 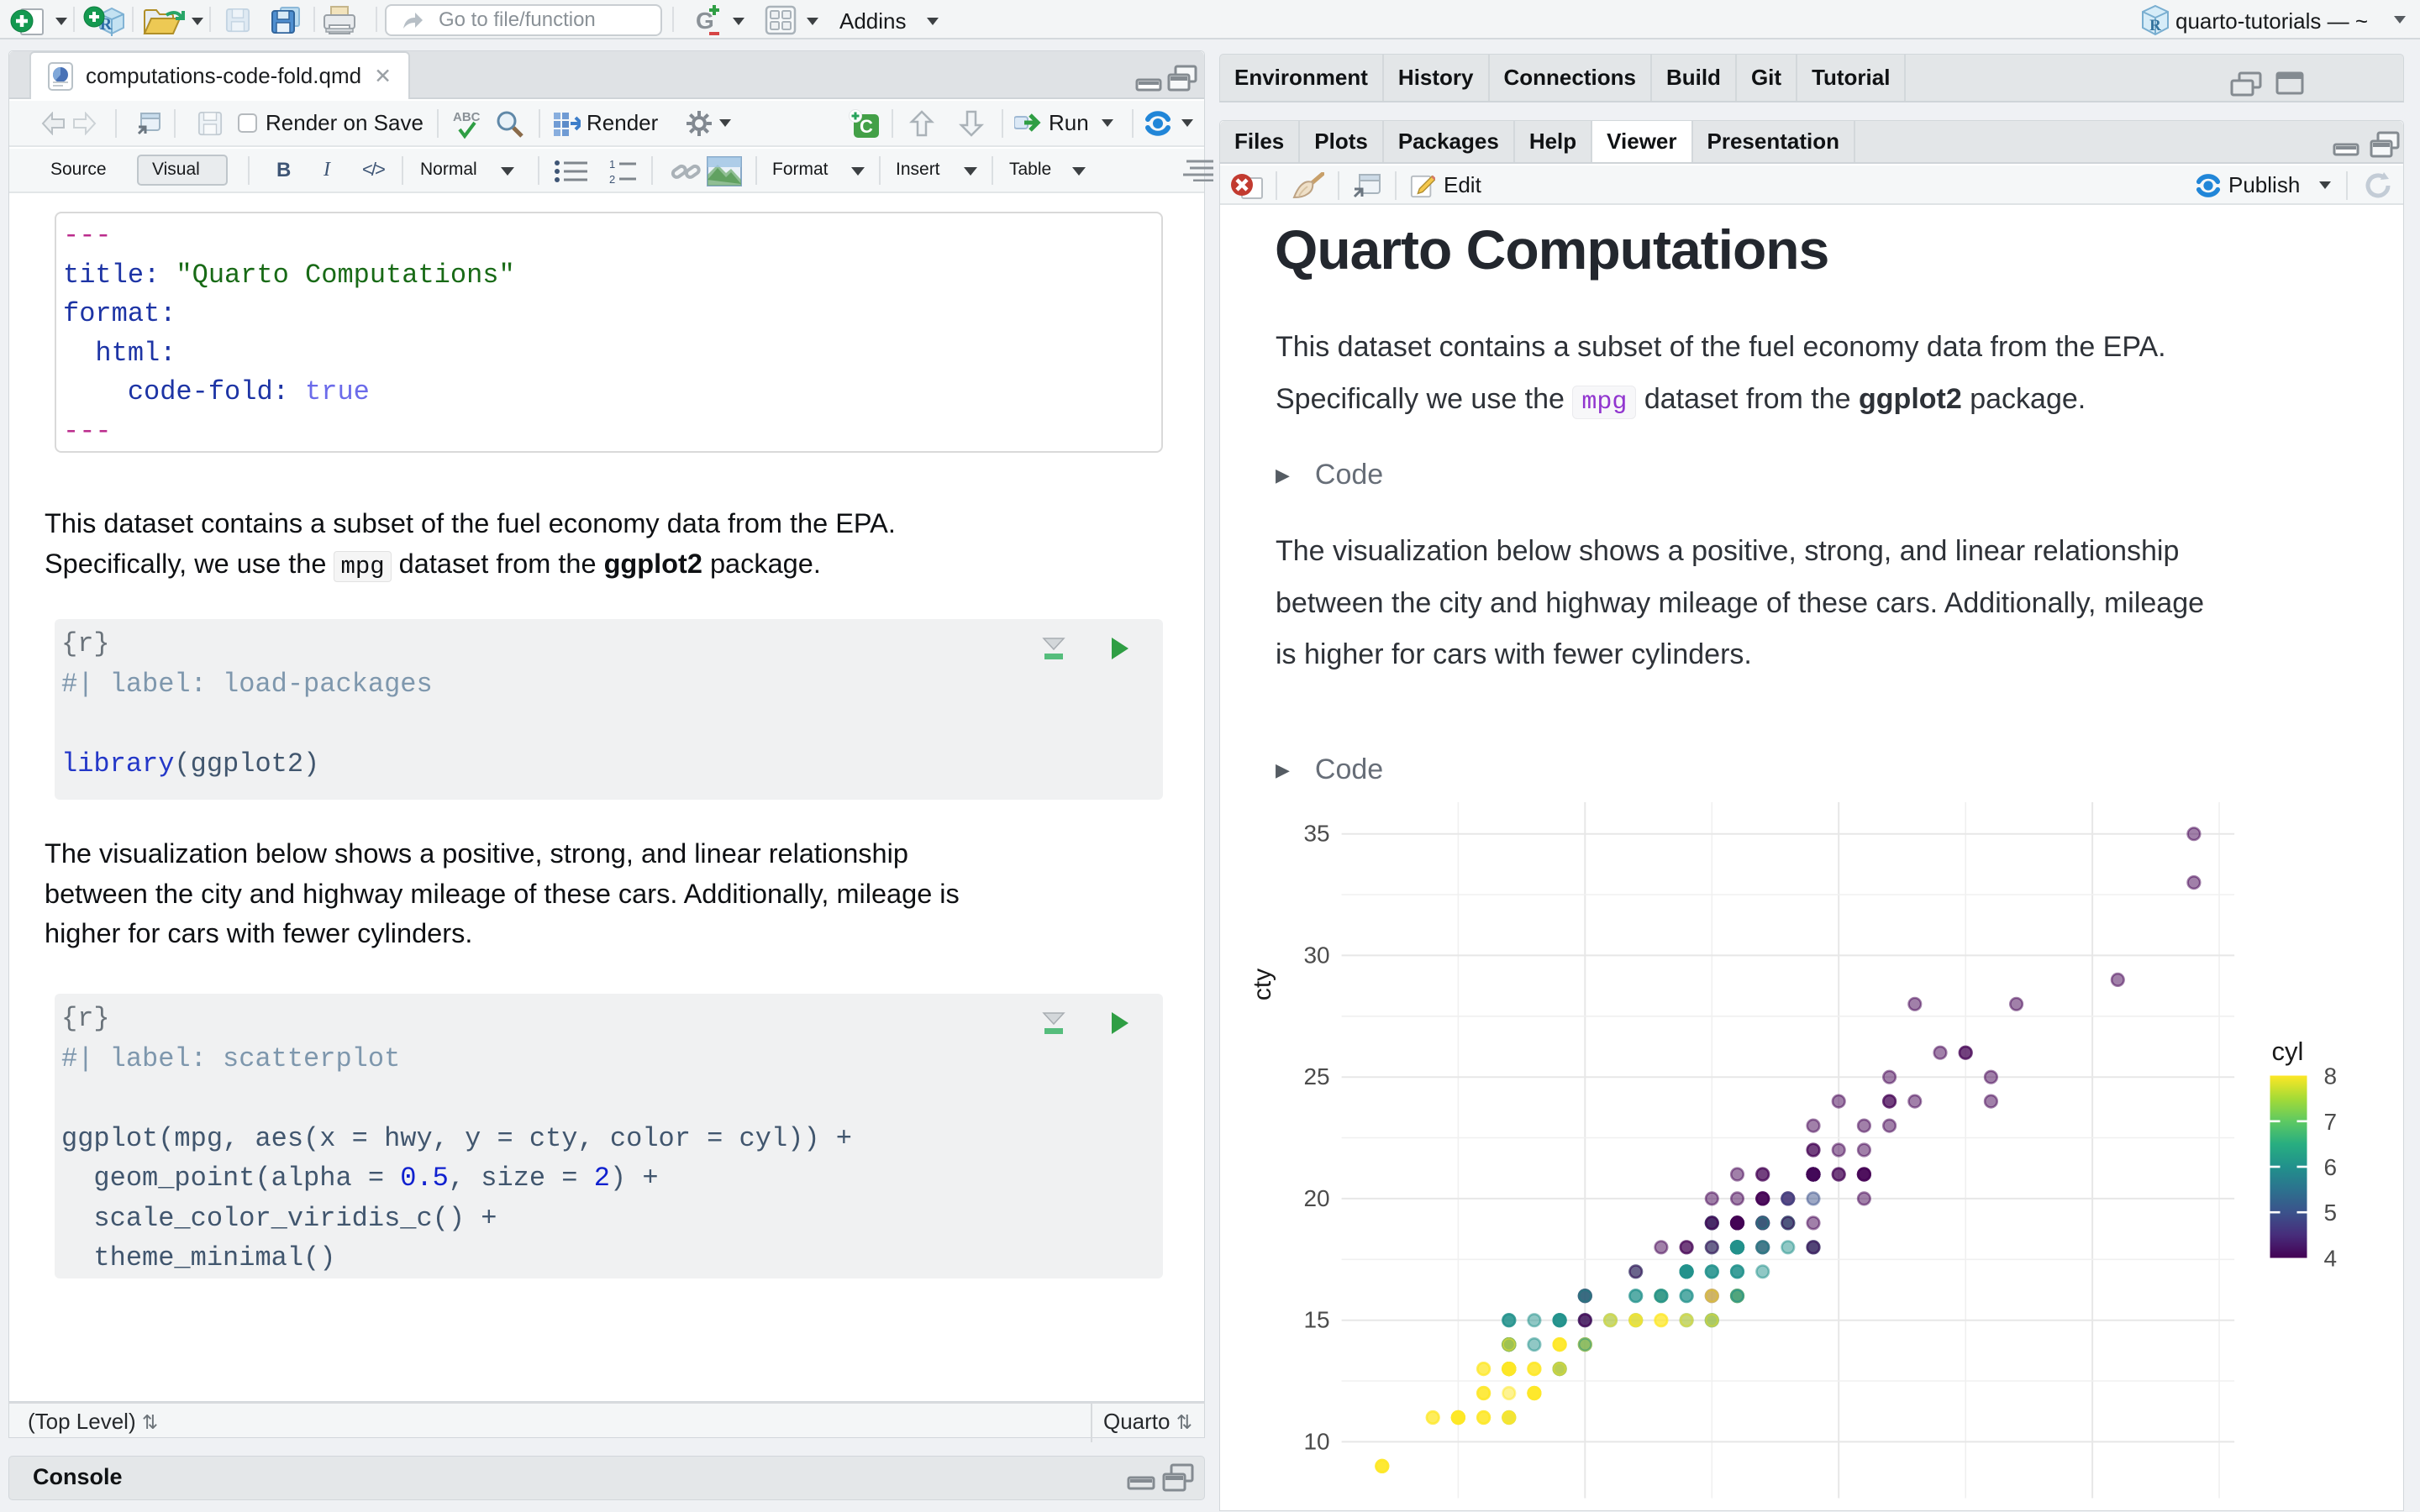 I want to click on svg-text: 10, so click(x=1316, y=1441).